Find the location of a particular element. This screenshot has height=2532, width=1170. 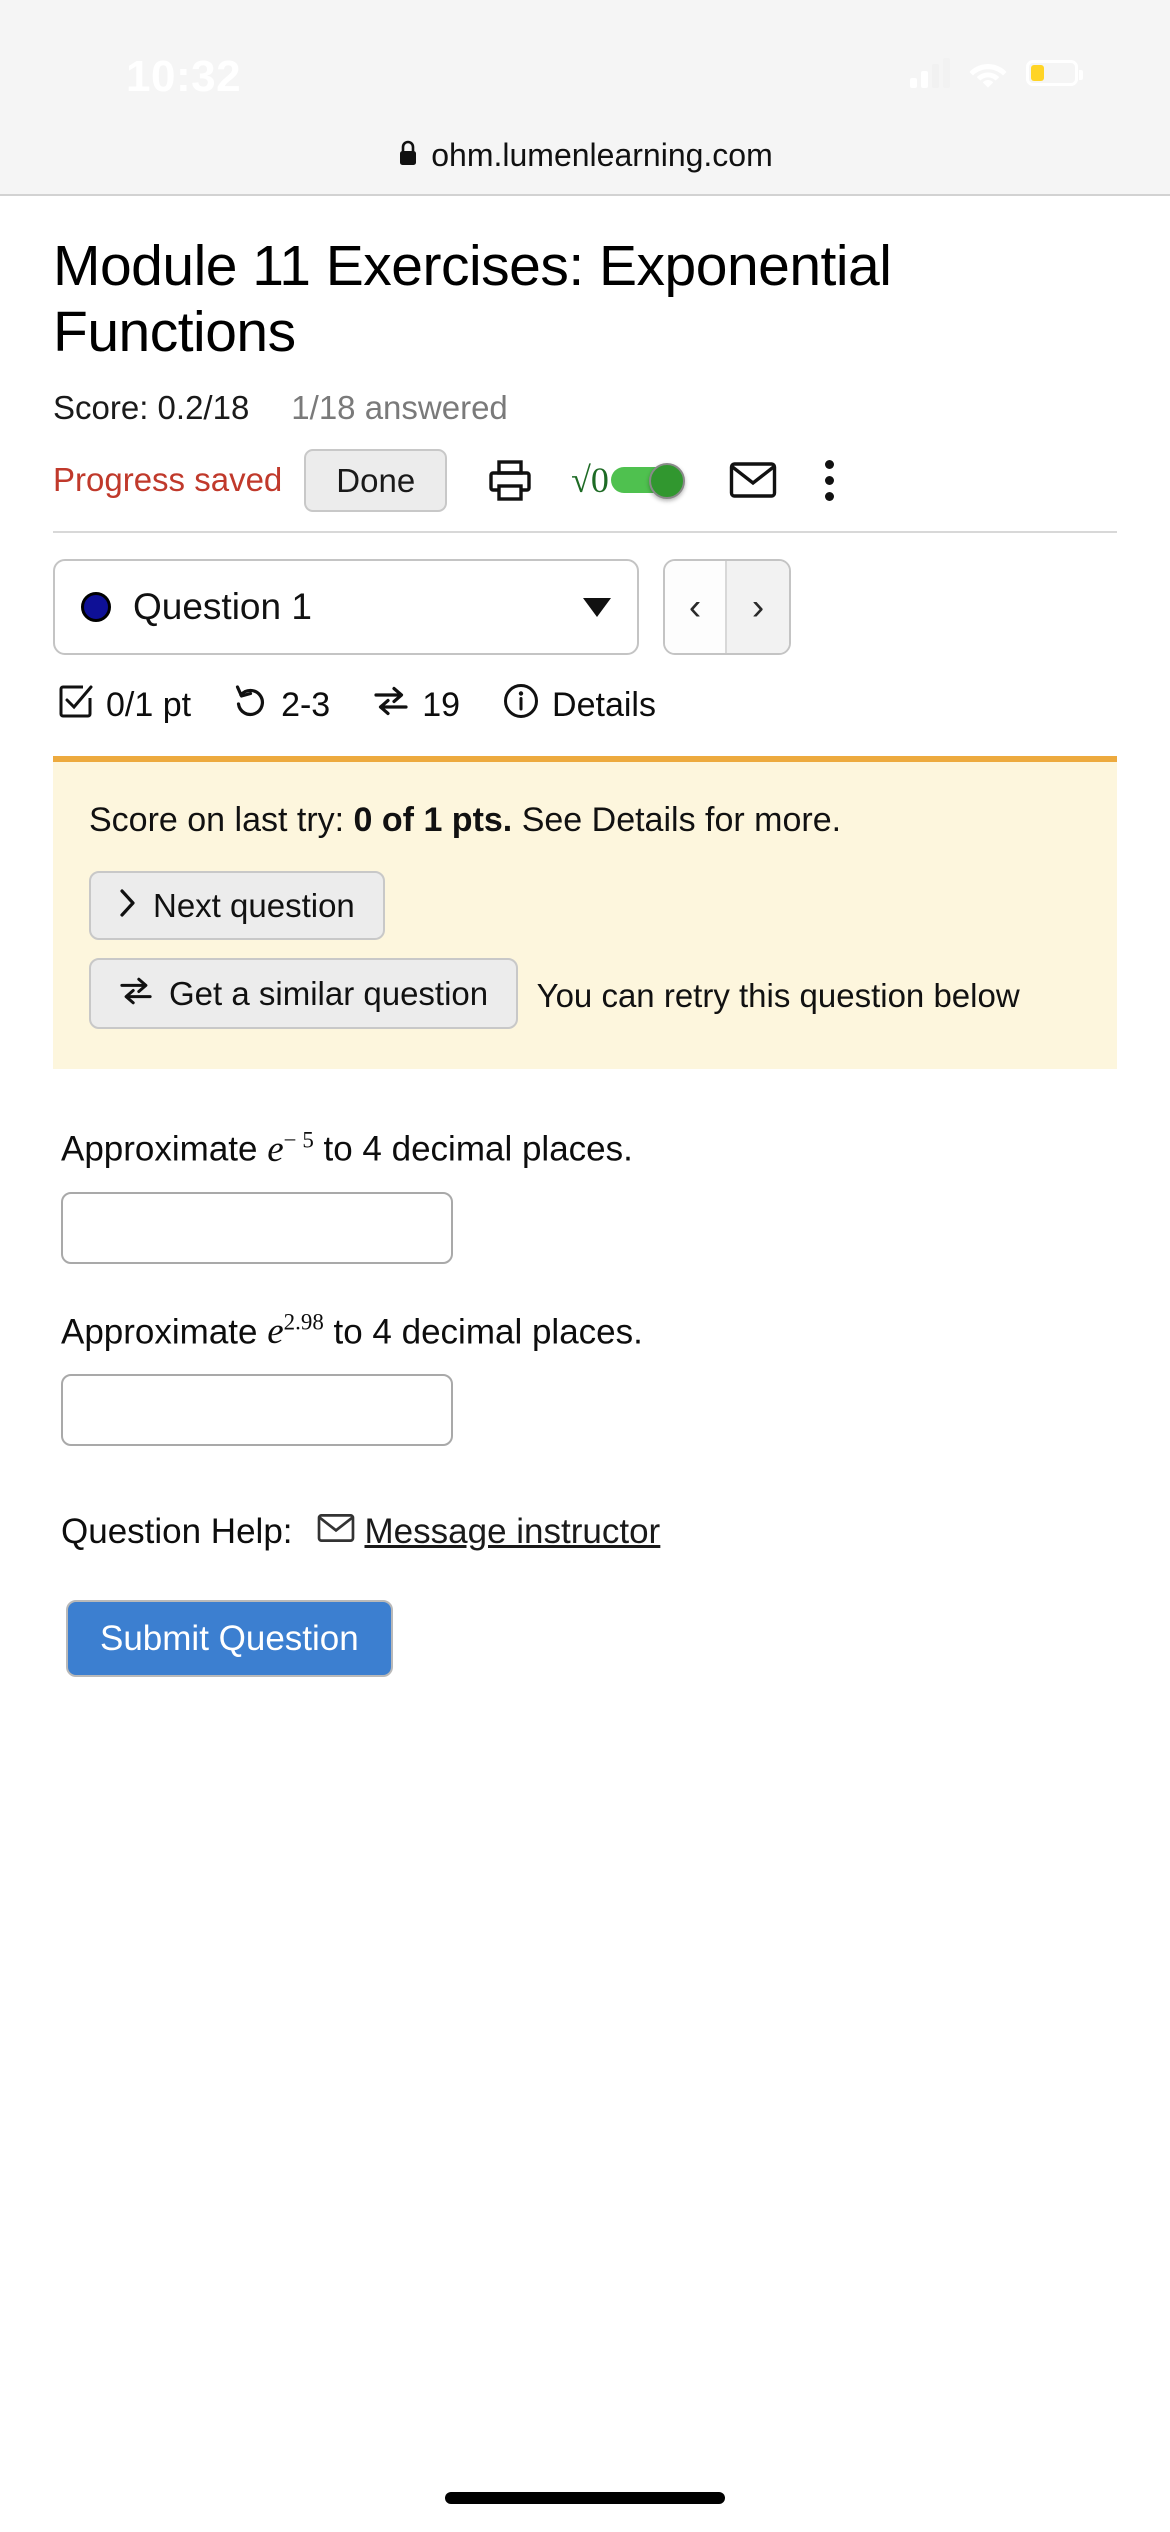

alert-buttons: Next question is located at coordinates (585, 906).